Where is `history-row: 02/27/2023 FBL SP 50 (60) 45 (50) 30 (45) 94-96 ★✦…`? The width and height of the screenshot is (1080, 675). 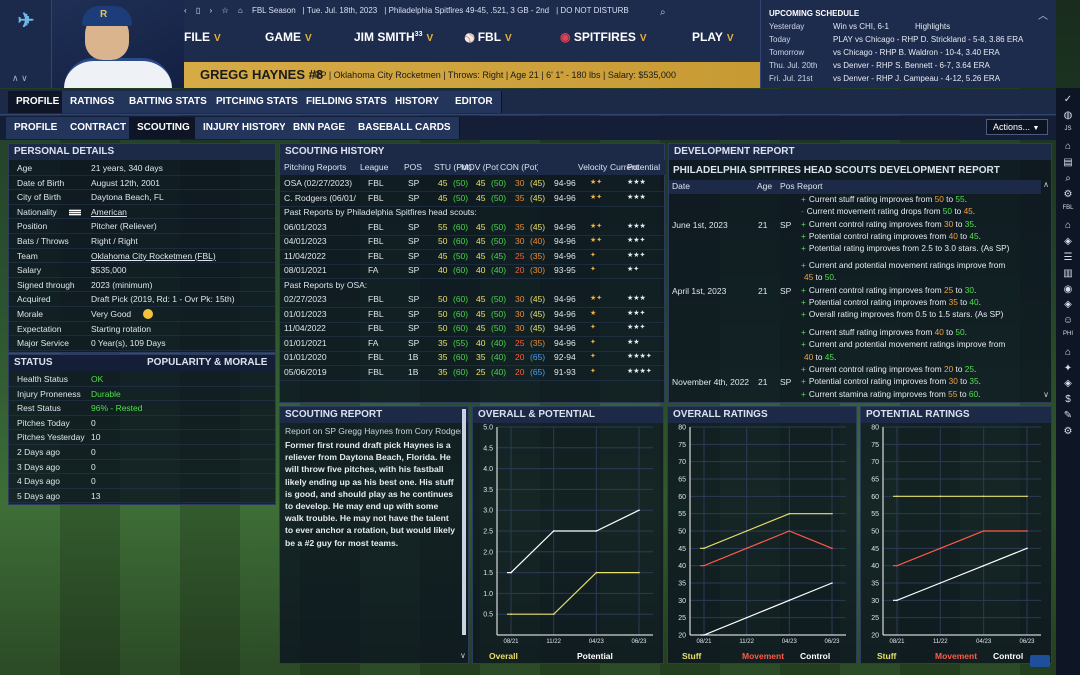
history-row: 02/27/2023 FBL SP 50 (60) 45 (50) 30 (45) 94-96 ★✦… is located at coordinates (473, 301).